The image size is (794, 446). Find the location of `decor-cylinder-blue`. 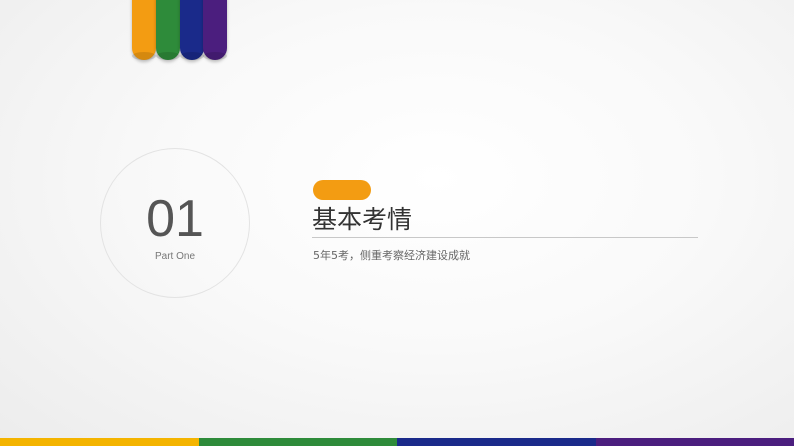

decor-cylinder-blue is located at coordinates (192, 30).